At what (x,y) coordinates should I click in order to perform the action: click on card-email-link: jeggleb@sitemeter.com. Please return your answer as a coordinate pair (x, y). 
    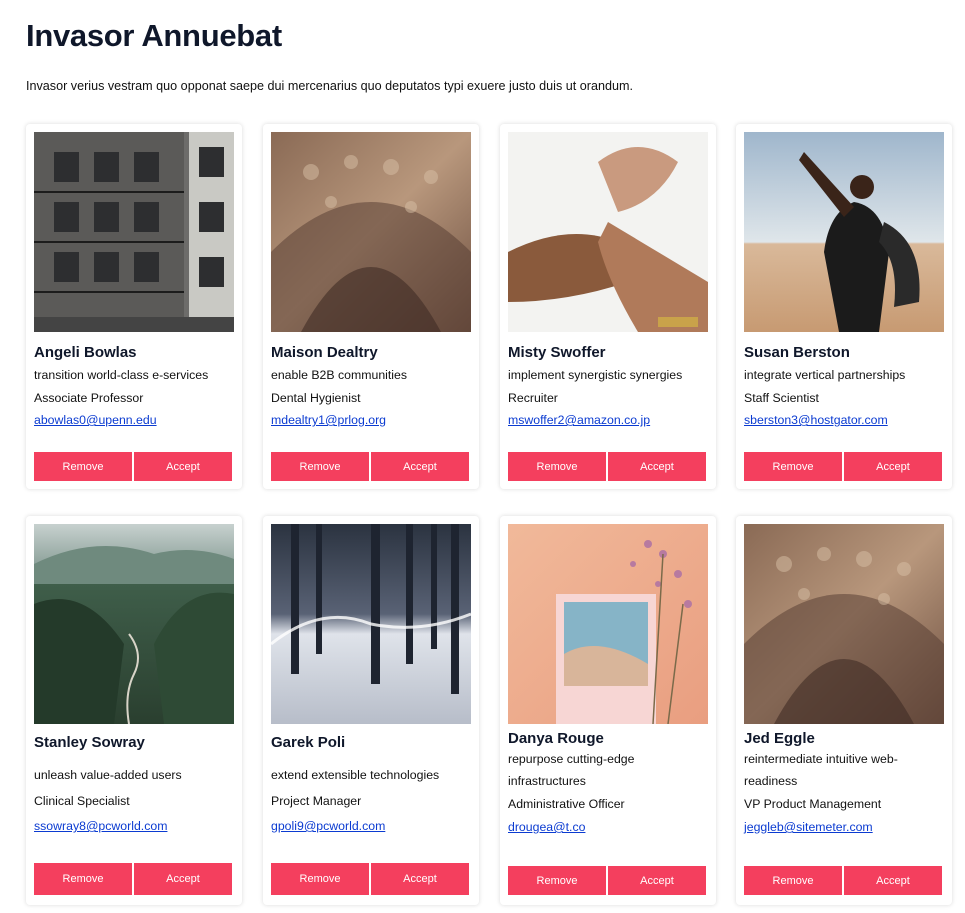
    Looking at the image, I should click on (808, 827).